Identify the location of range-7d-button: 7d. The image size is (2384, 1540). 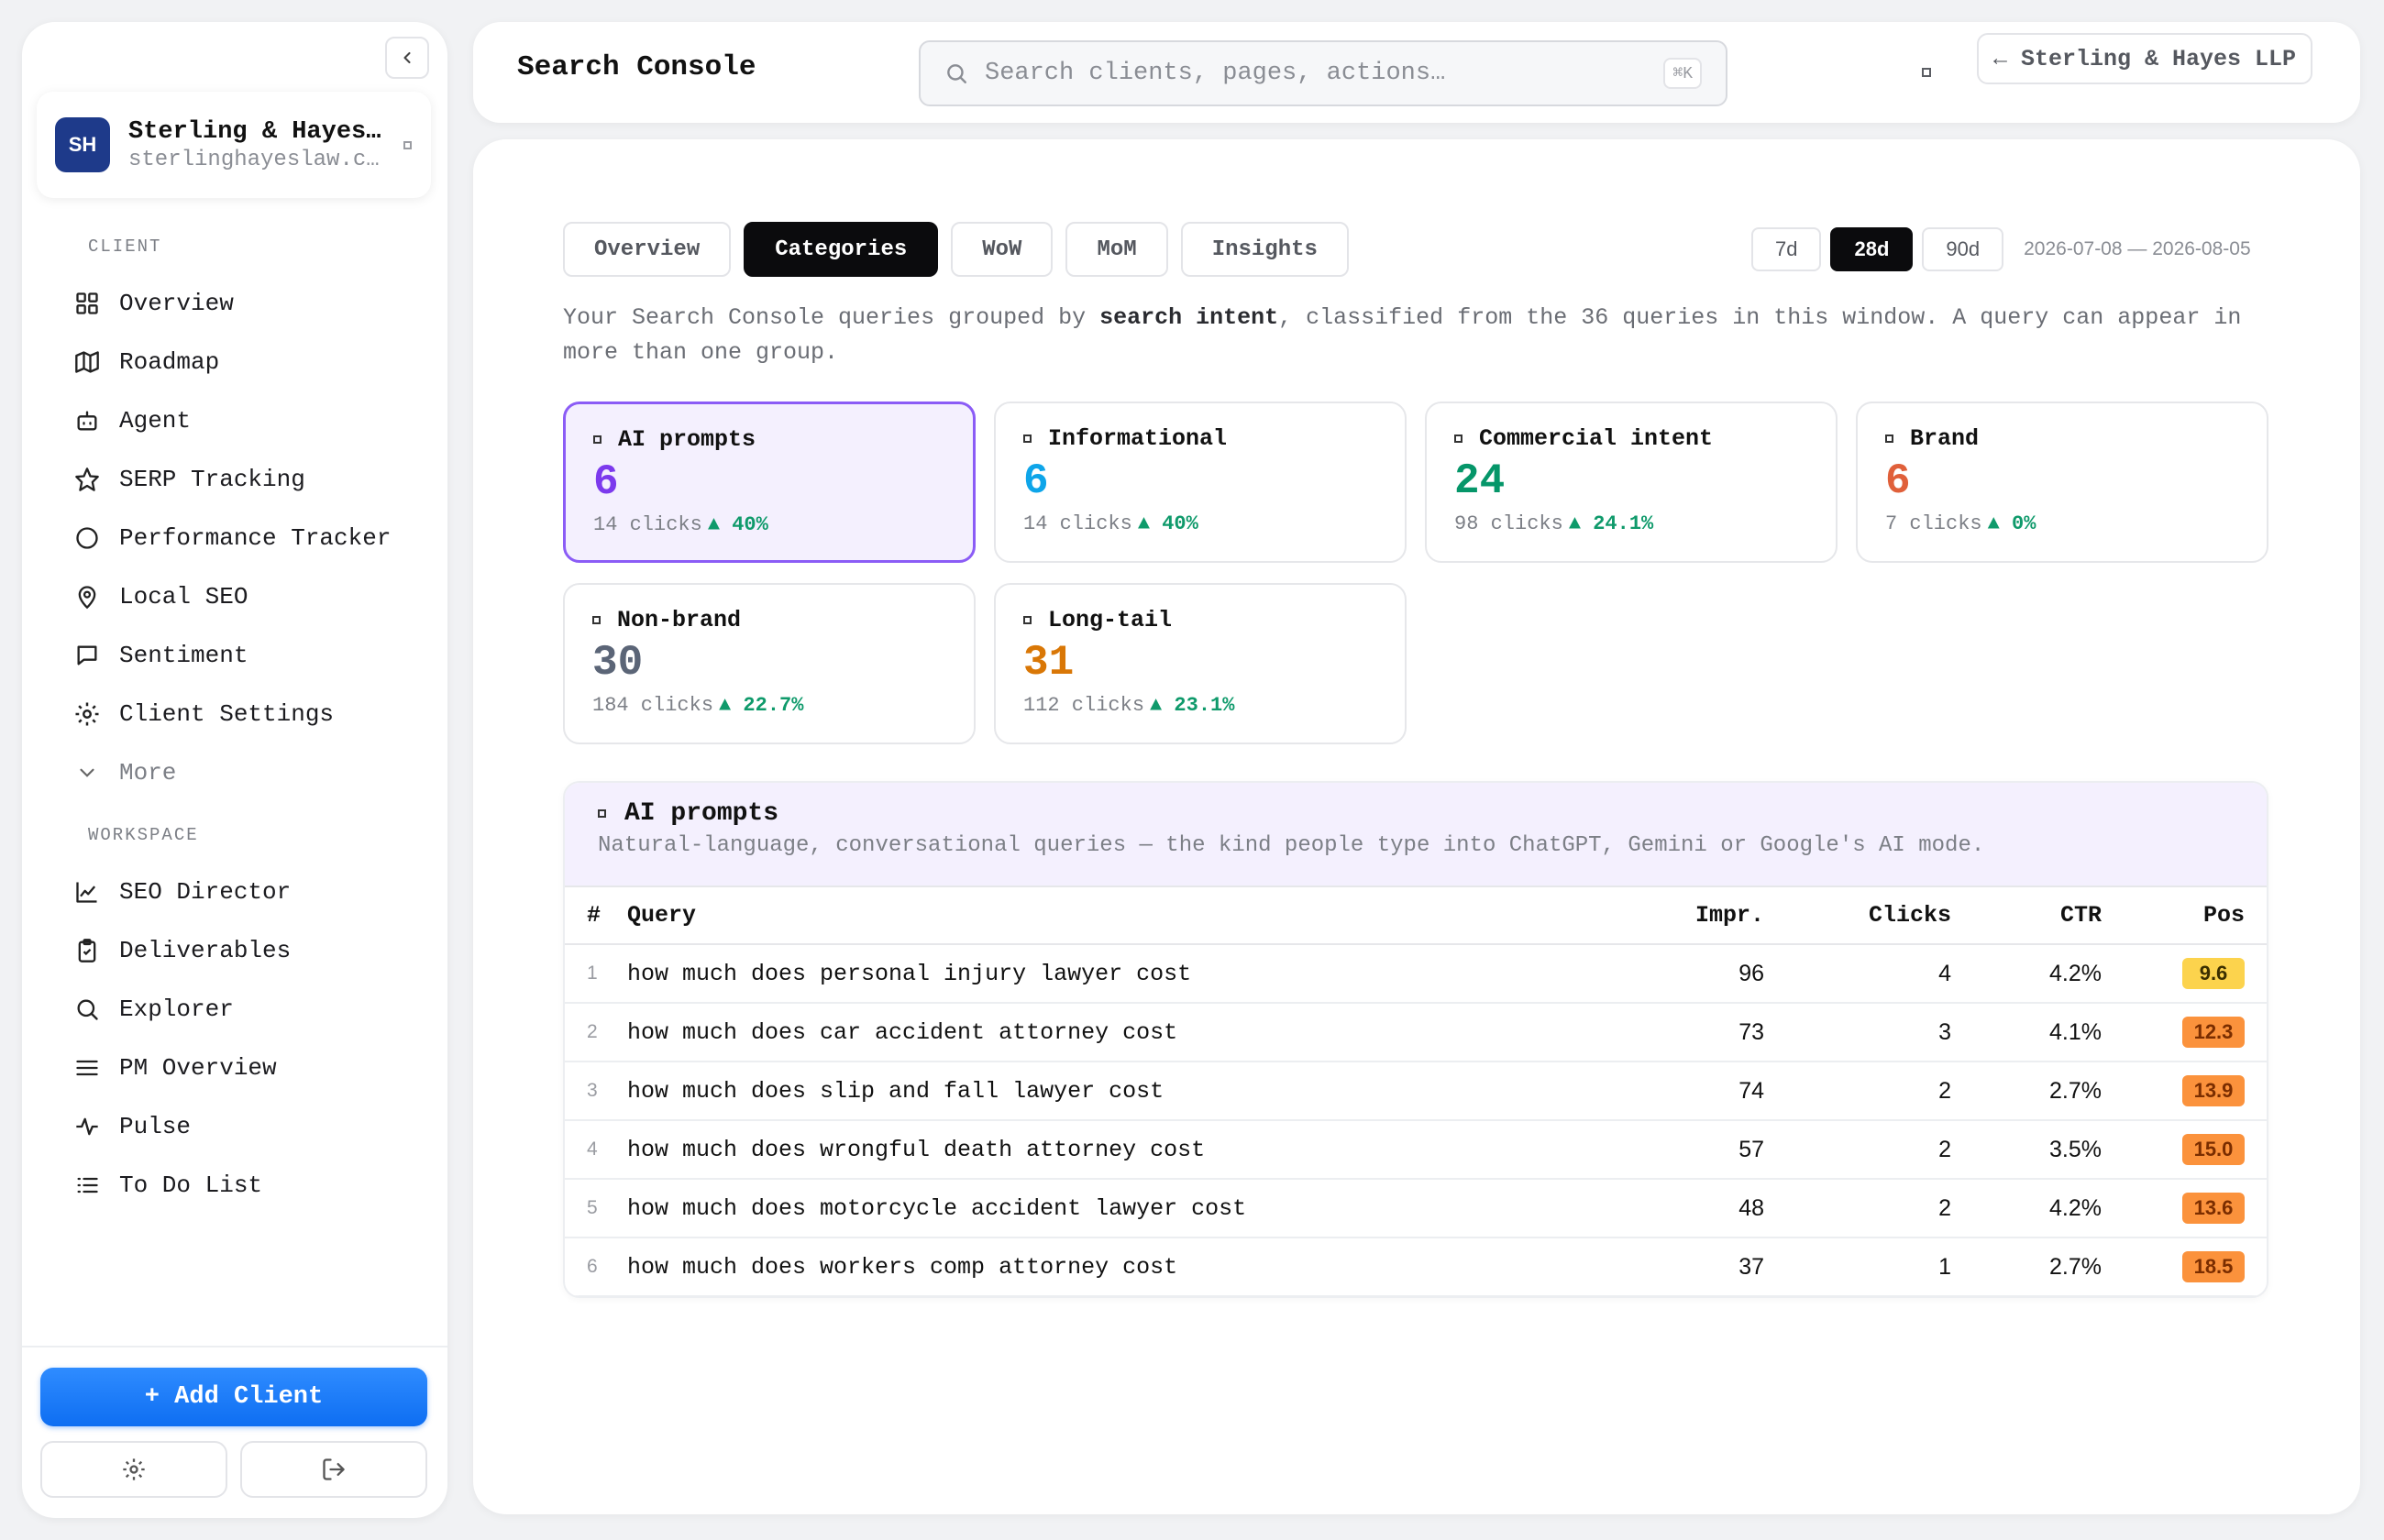
(1787, 249).